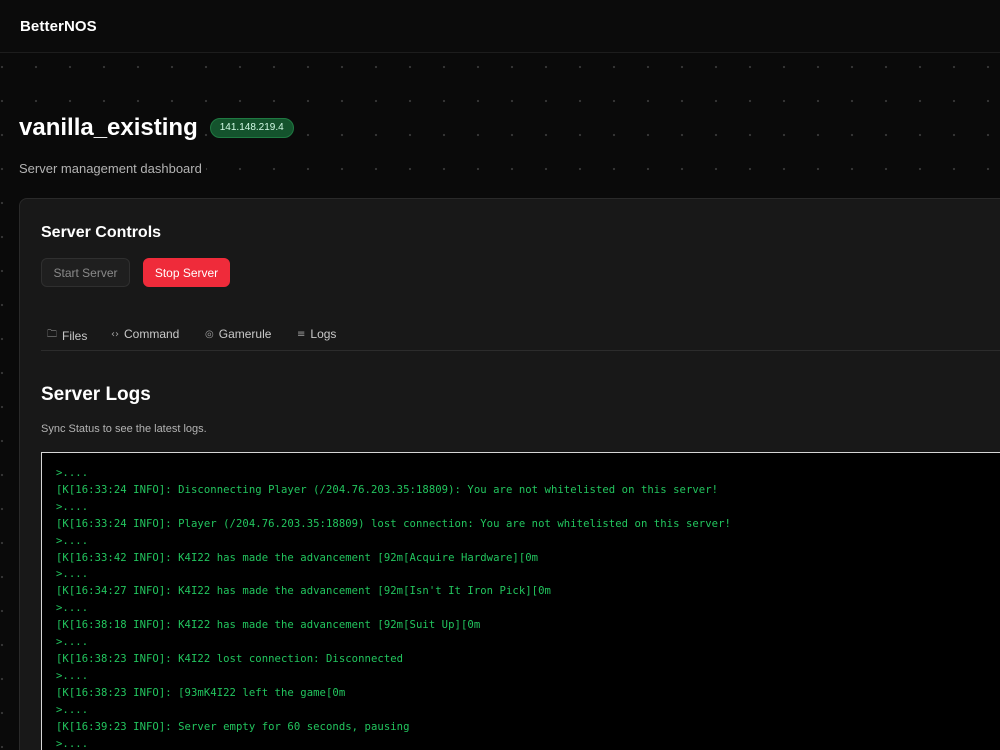 The height and width of the screenshot is (750, 1000). Describe the element at coordinates (52, 334) in the screenshot. I see `folder-icon: 🗀` at that location.